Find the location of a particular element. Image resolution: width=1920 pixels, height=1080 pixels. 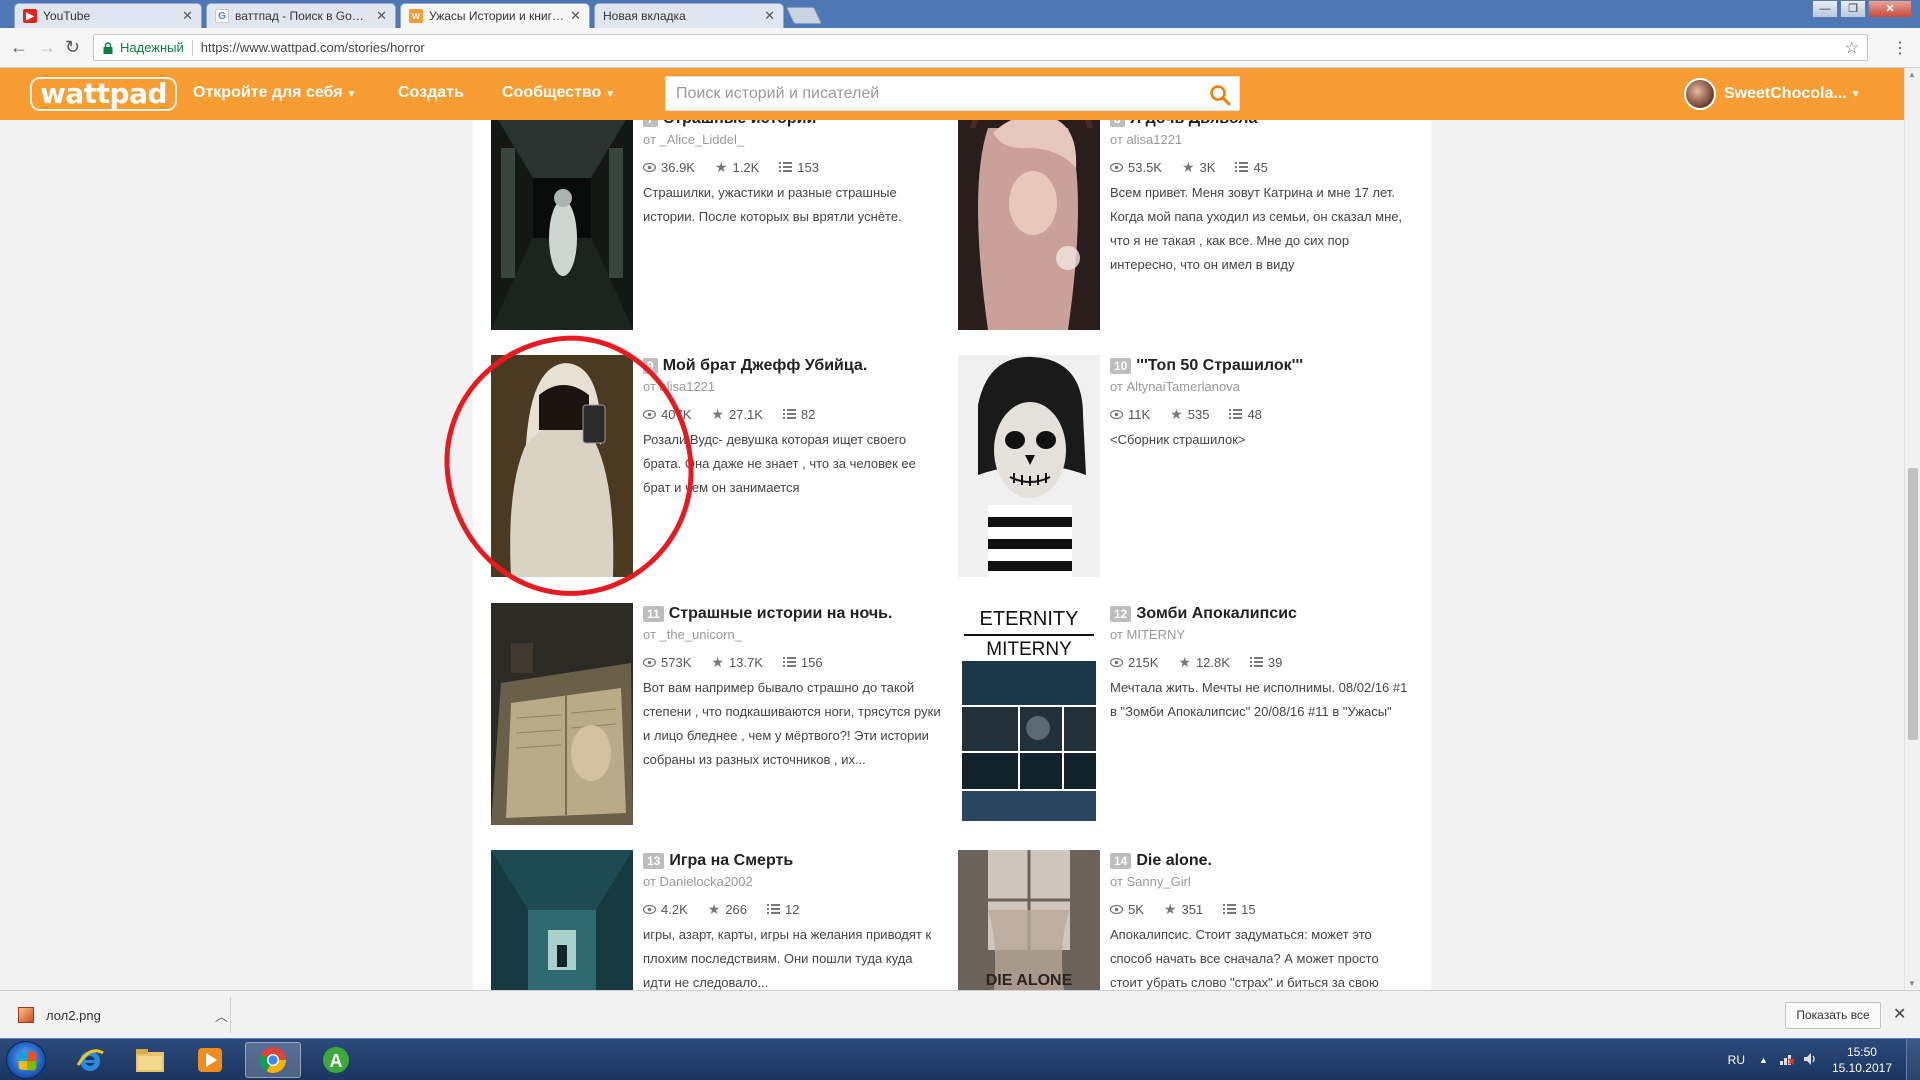

search-input is located at coordinates (926, 93).